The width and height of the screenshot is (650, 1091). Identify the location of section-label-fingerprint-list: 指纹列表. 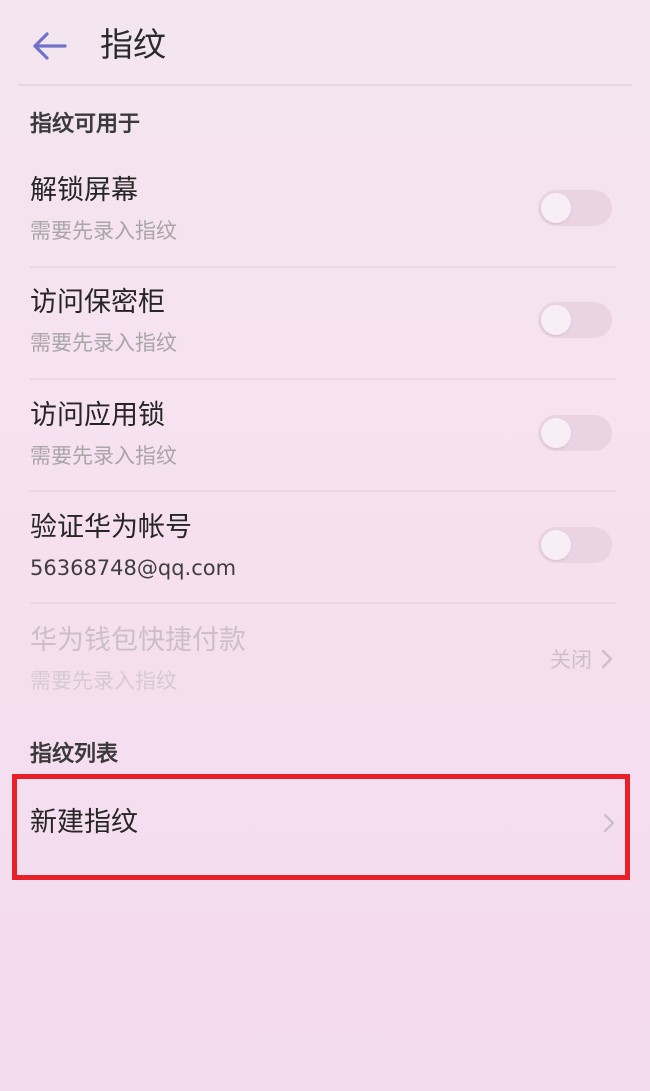
(74, 754).